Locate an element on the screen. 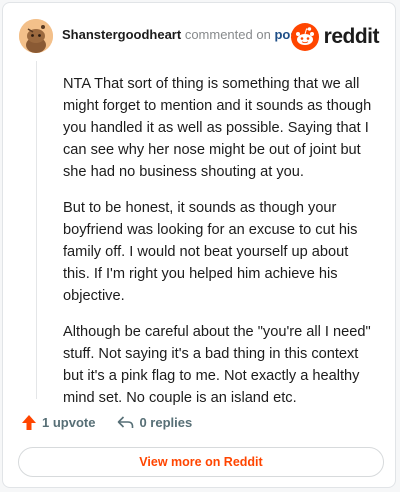 This screenshot has width=400, height=492. reddit-logo: reddit is located at coordinates (335, 37).